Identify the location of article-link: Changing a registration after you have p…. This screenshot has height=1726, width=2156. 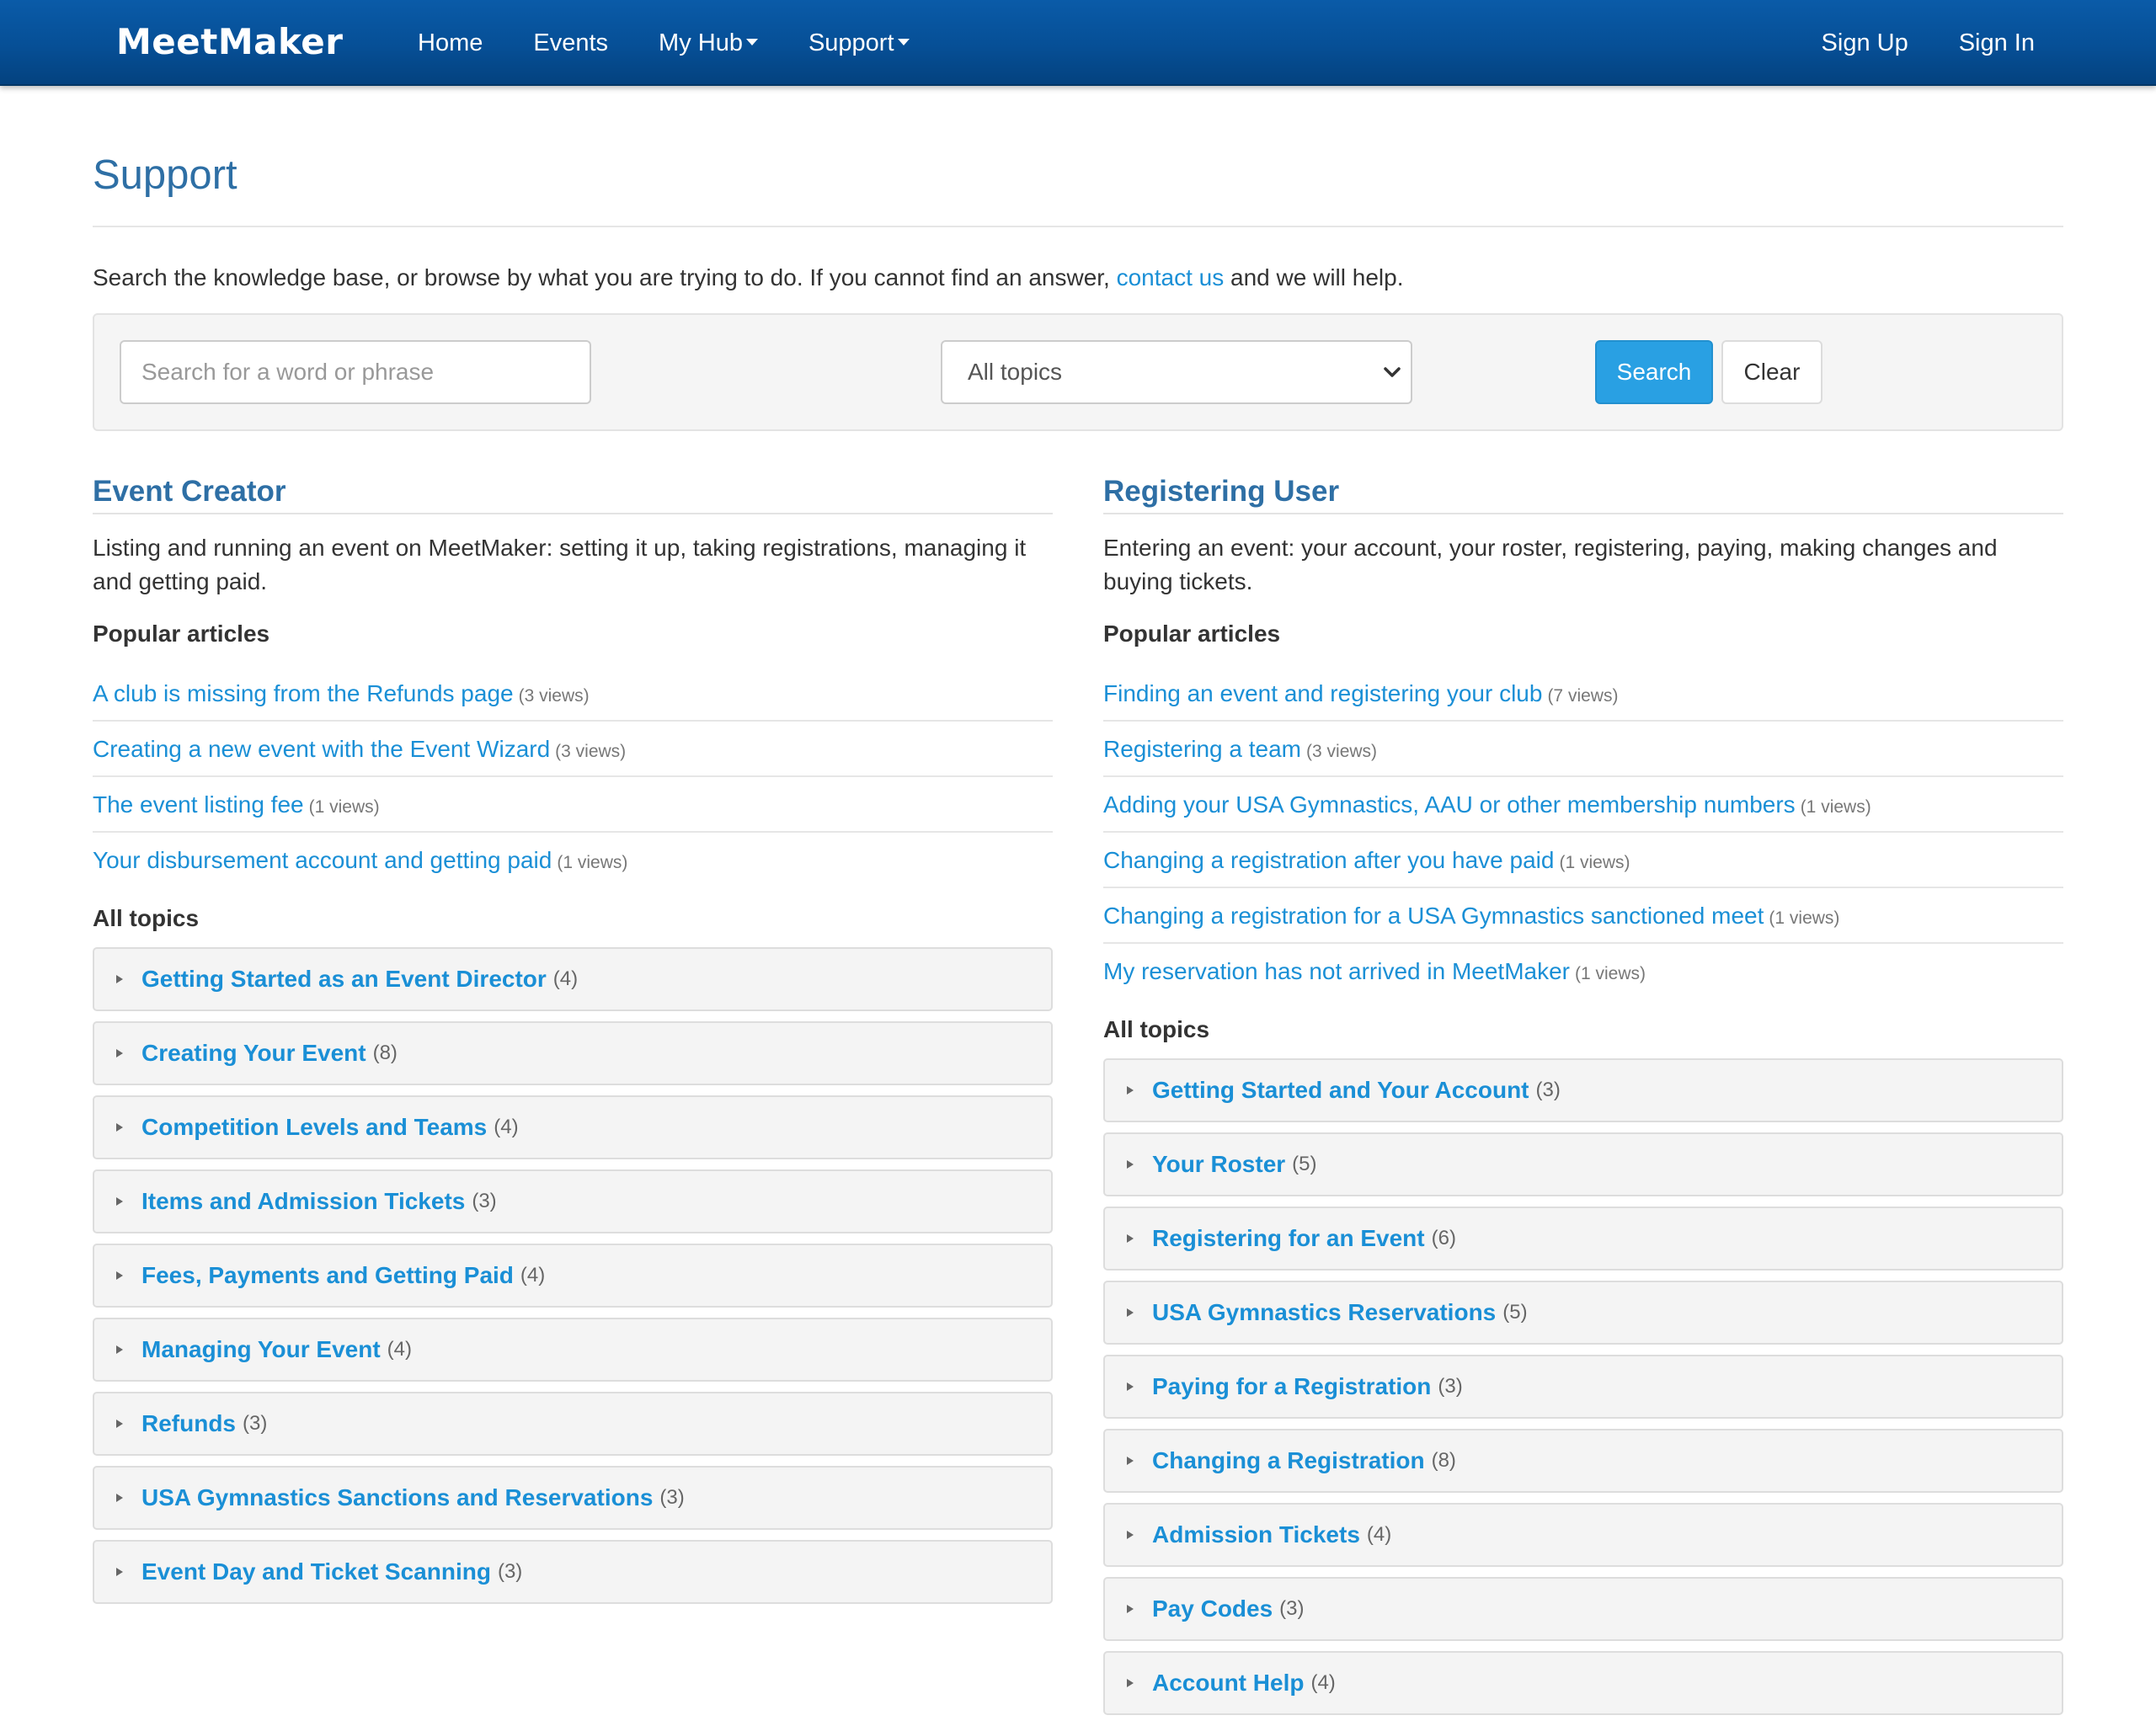
(1328, 860).